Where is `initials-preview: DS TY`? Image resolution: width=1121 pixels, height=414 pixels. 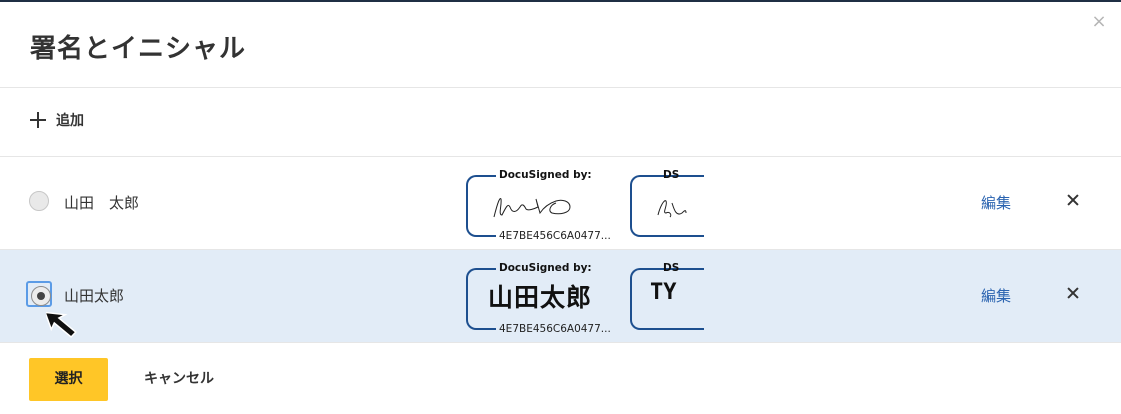 initials-preview: DS TY is located at coordinates (670, 296).